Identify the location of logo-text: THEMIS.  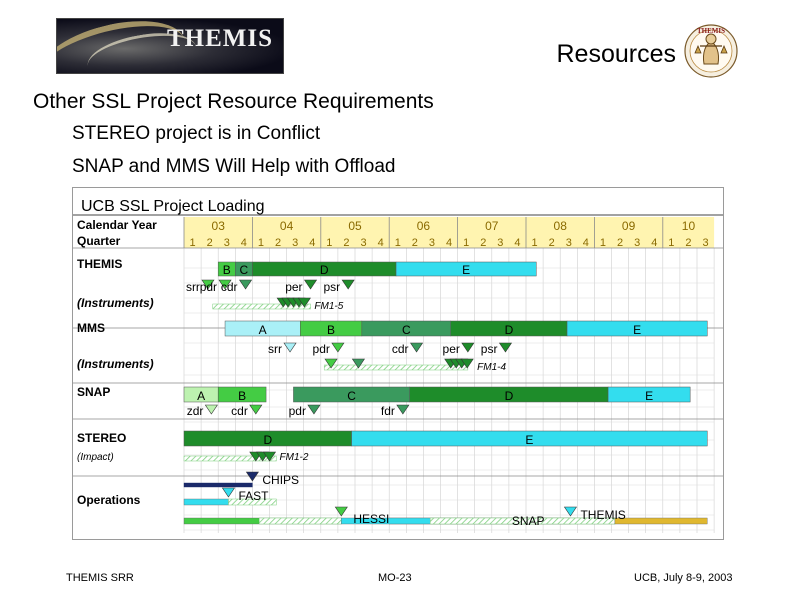
(220, 38).